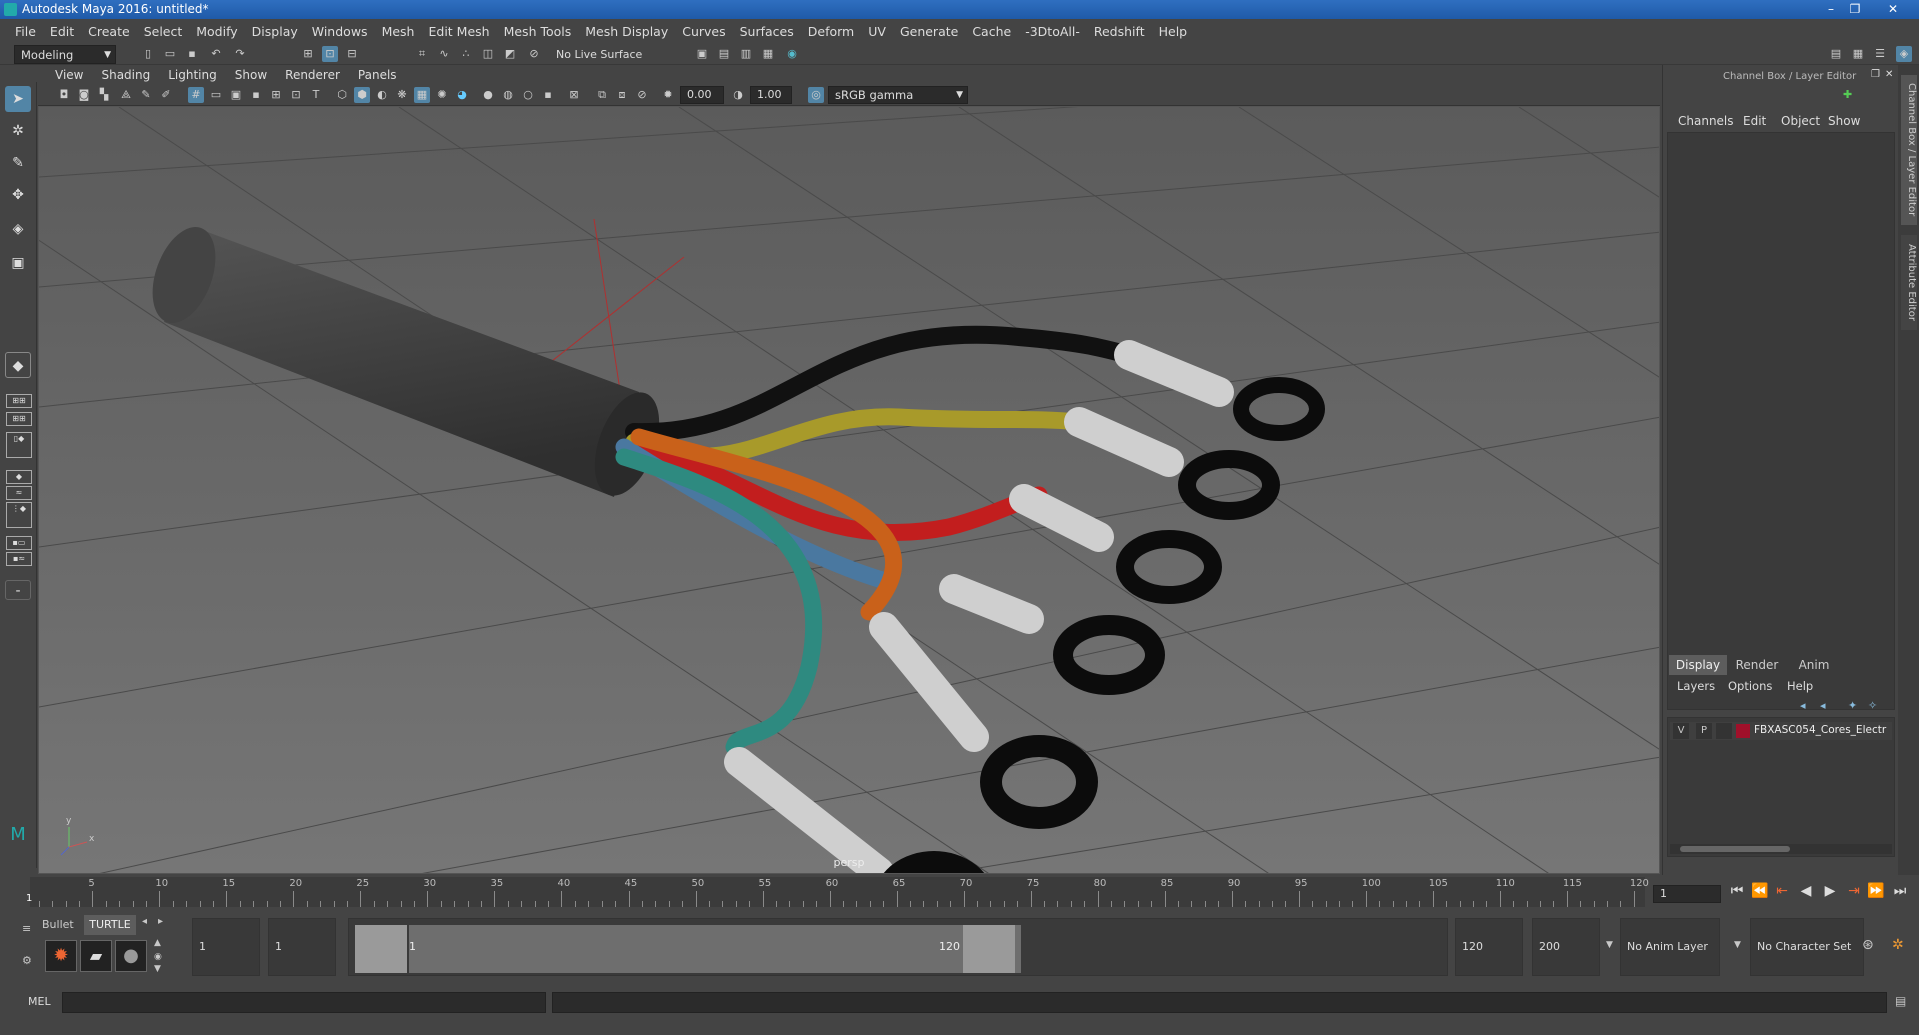  Describe the element at coordinates (458, 31) in the screenshot. I see `menu-edit-mesh: Edit Mesh` at that location.